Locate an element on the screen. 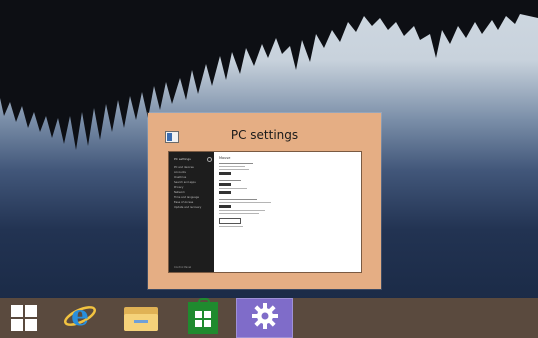 The image size is (538, 338). internet-explorer-icon: e is located at coordinates (80, 318).